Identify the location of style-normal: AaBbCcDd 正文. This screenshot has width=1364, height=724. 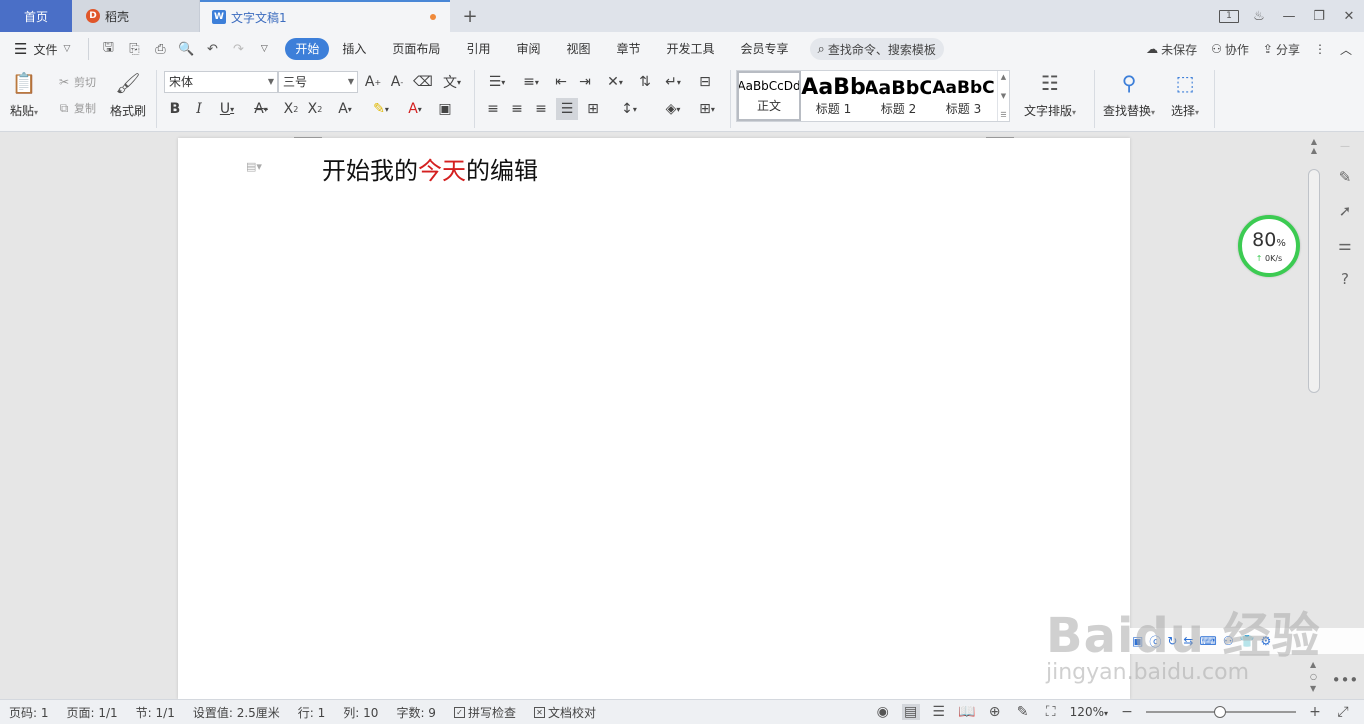
(769, 96).